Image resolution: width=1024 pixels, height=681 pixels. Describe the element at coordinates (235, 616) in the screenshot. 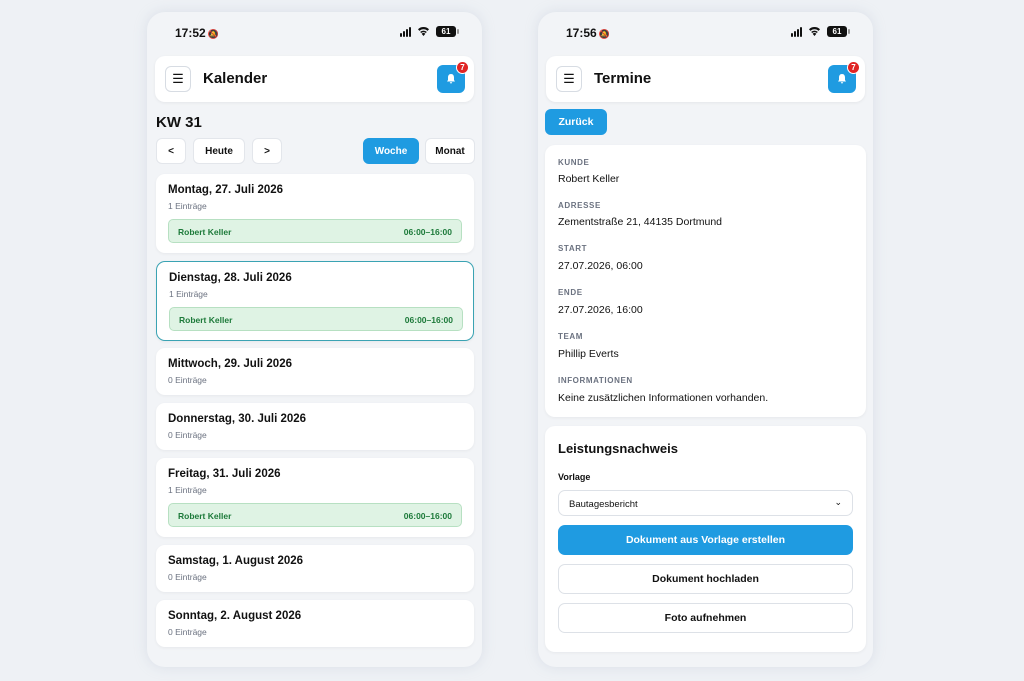

I see `day-title: Sonntag, 2. August 2026` at that location.